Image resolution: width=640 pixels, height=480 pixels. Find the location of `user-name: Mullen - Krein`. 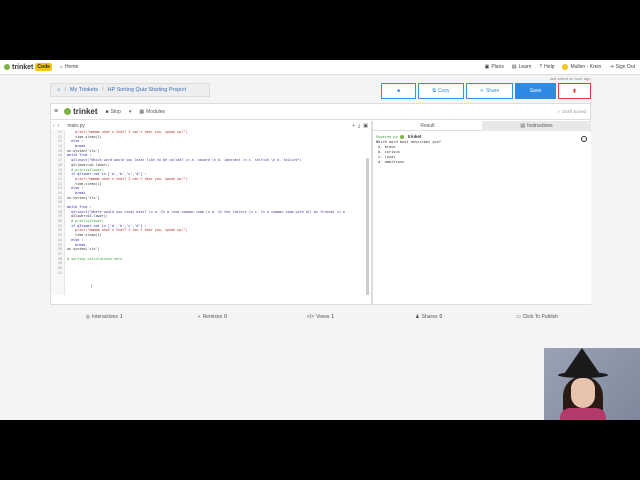

user-name: Mullen - Krein is located at coordinates (586, 67).